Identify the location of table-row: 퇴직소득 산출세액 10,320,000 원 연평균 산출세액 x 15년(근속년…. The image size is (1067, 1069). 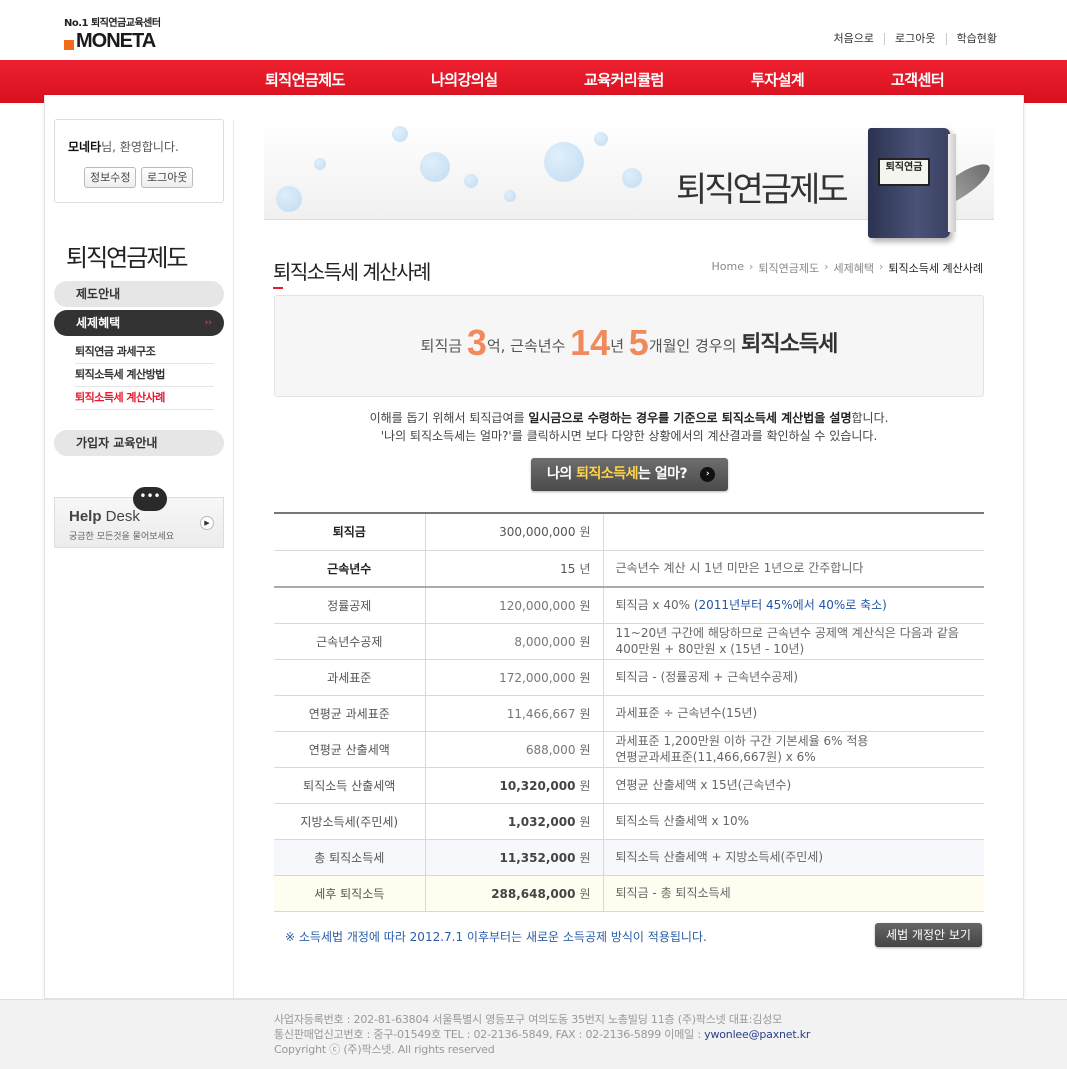
(629, 785).